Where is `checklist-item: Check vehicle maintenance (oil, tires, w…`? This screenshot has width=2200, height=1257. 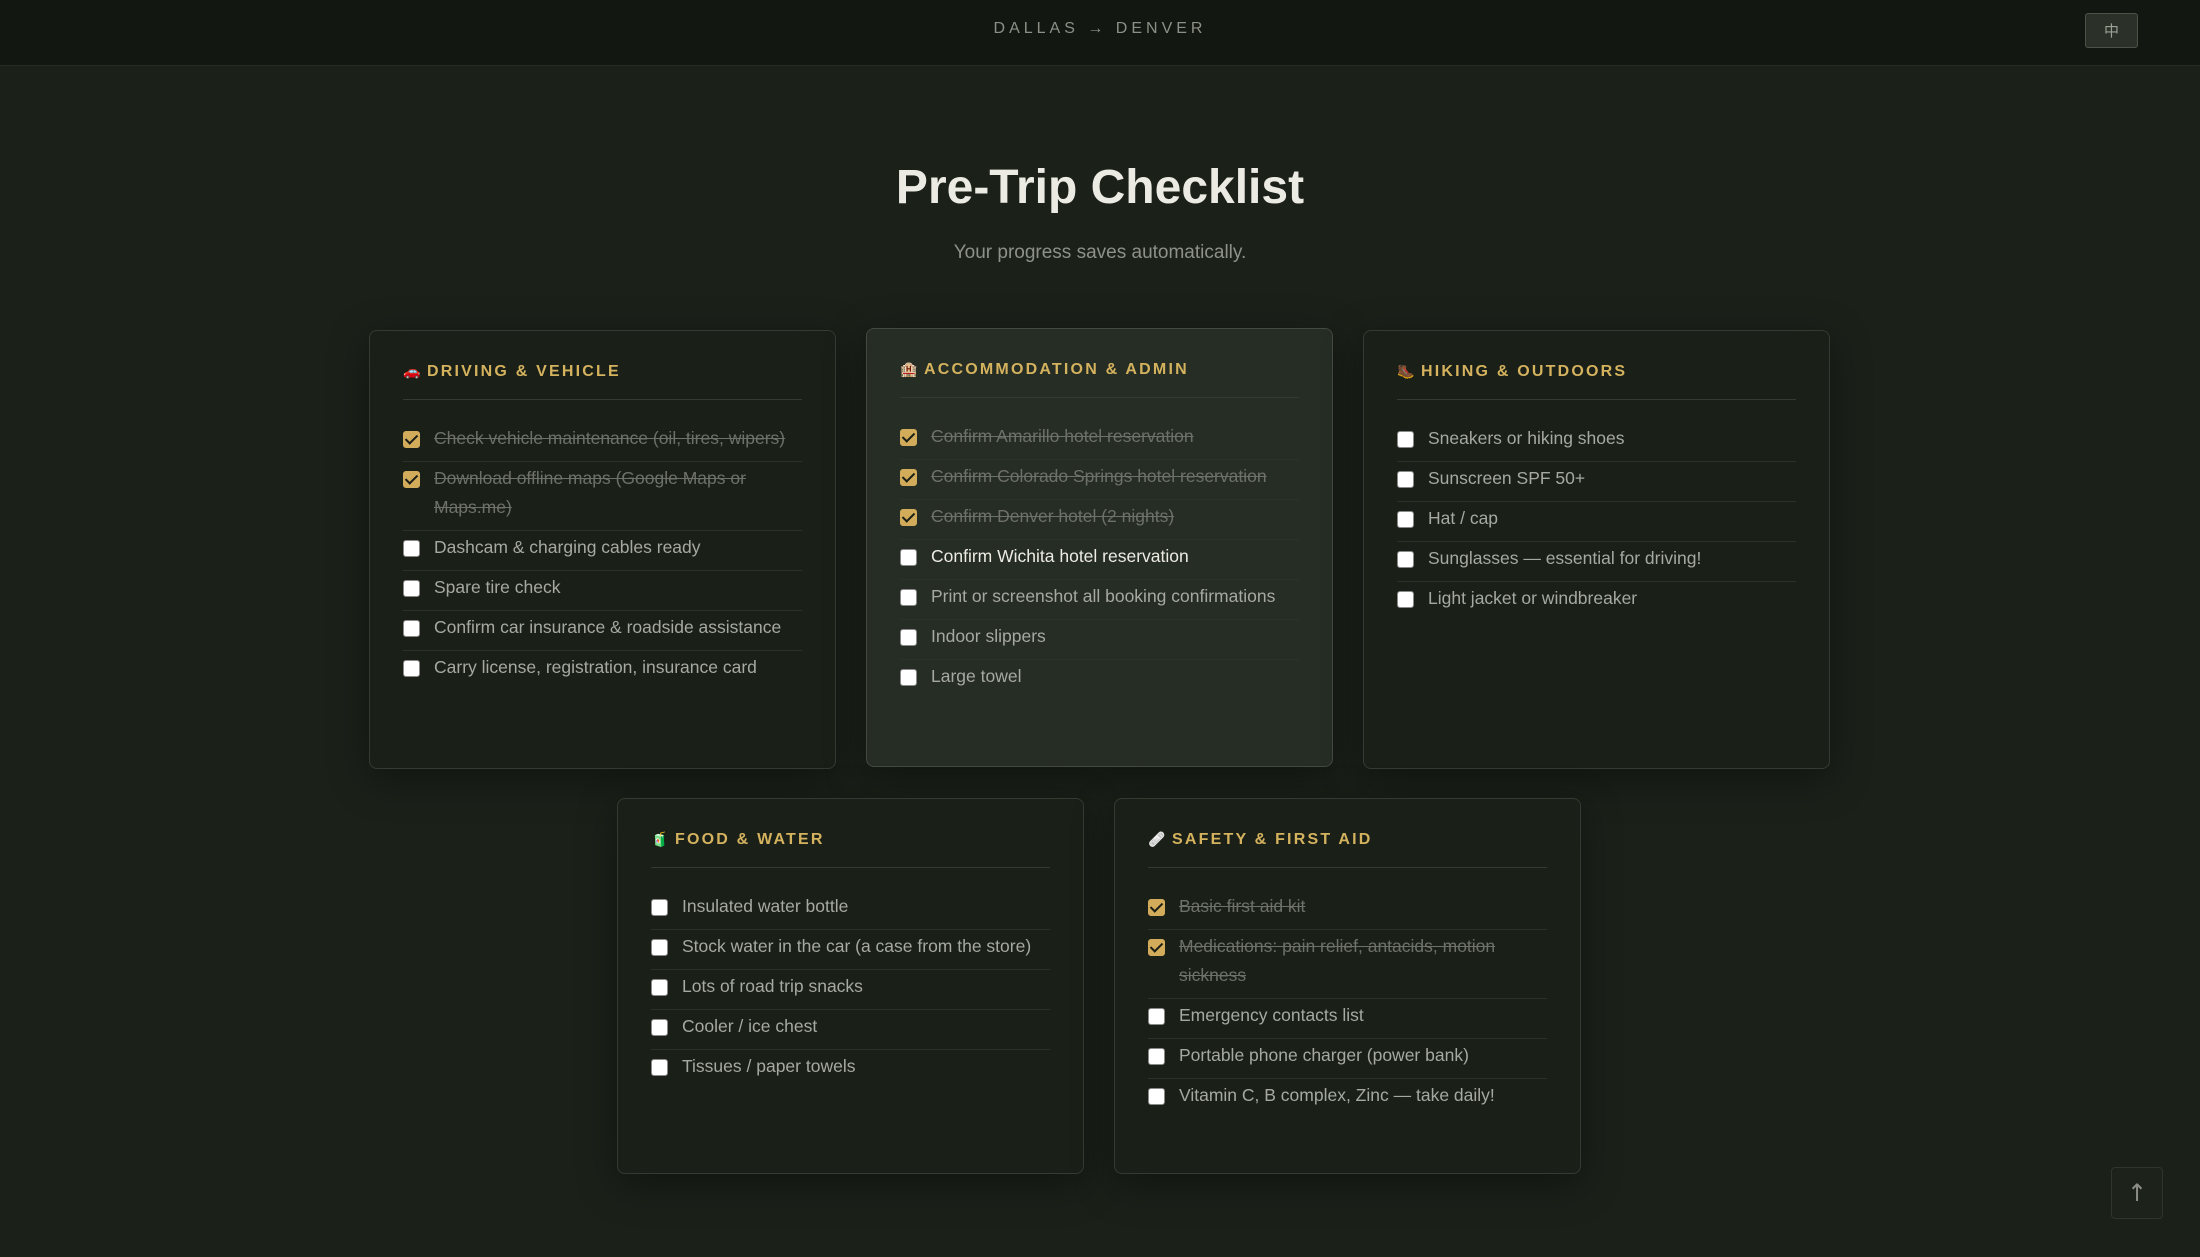 checklist-item: Check vehicle maintenance (oil, tires, w… is located at coordinates (602, 442).